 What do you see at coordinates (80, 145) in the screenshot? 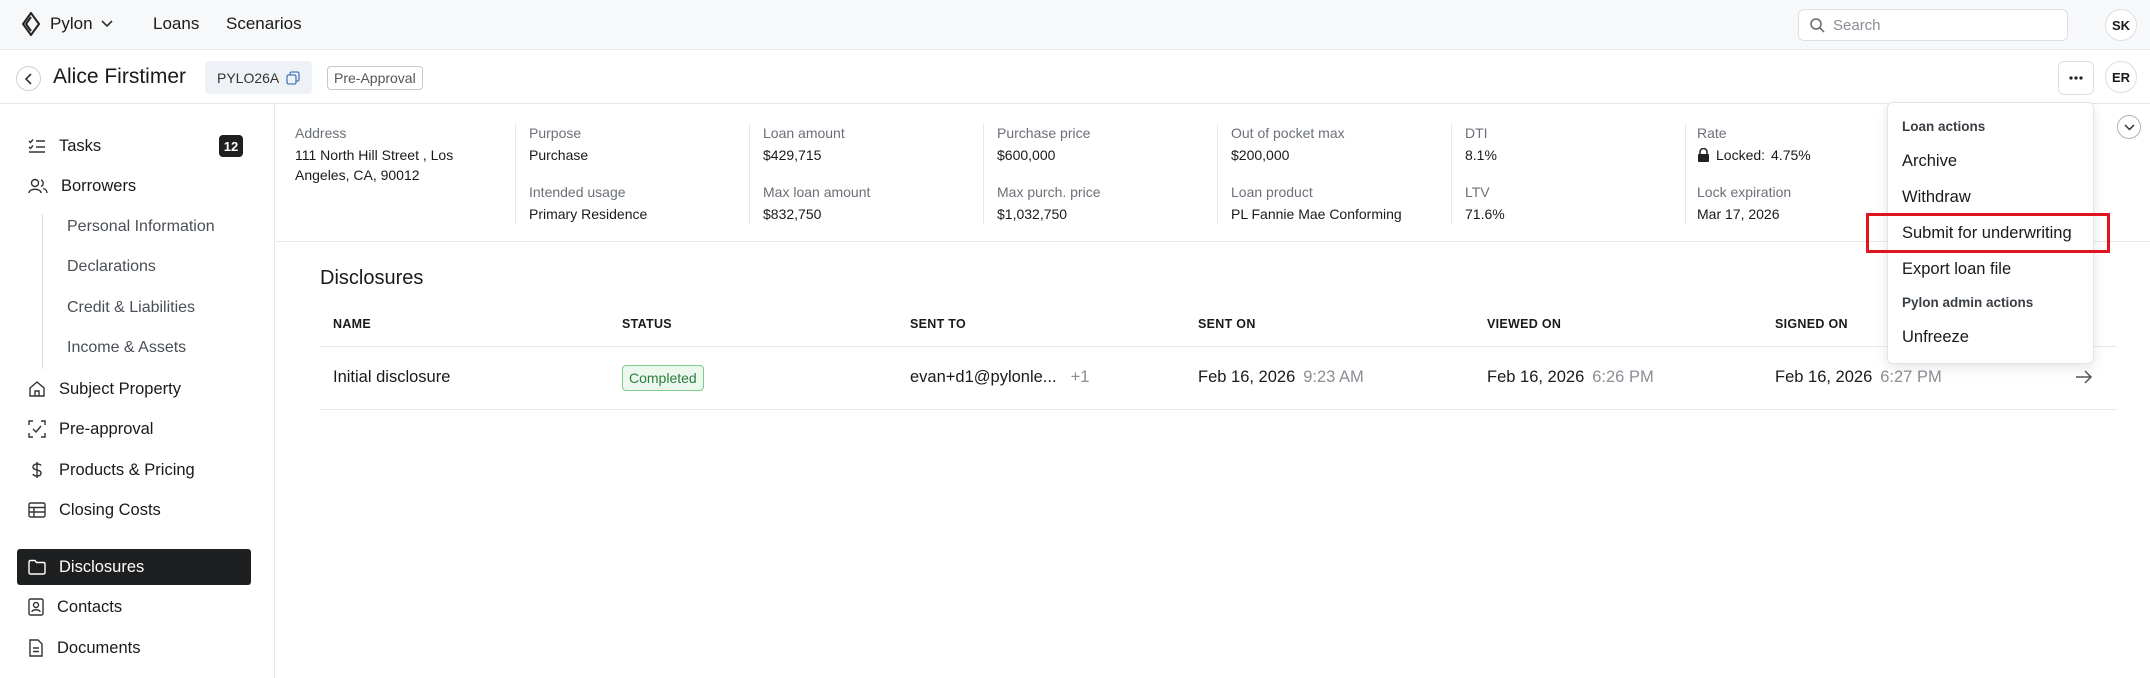
I see `sidebar-item-label: Tasks` at bounding box center [80, 145].